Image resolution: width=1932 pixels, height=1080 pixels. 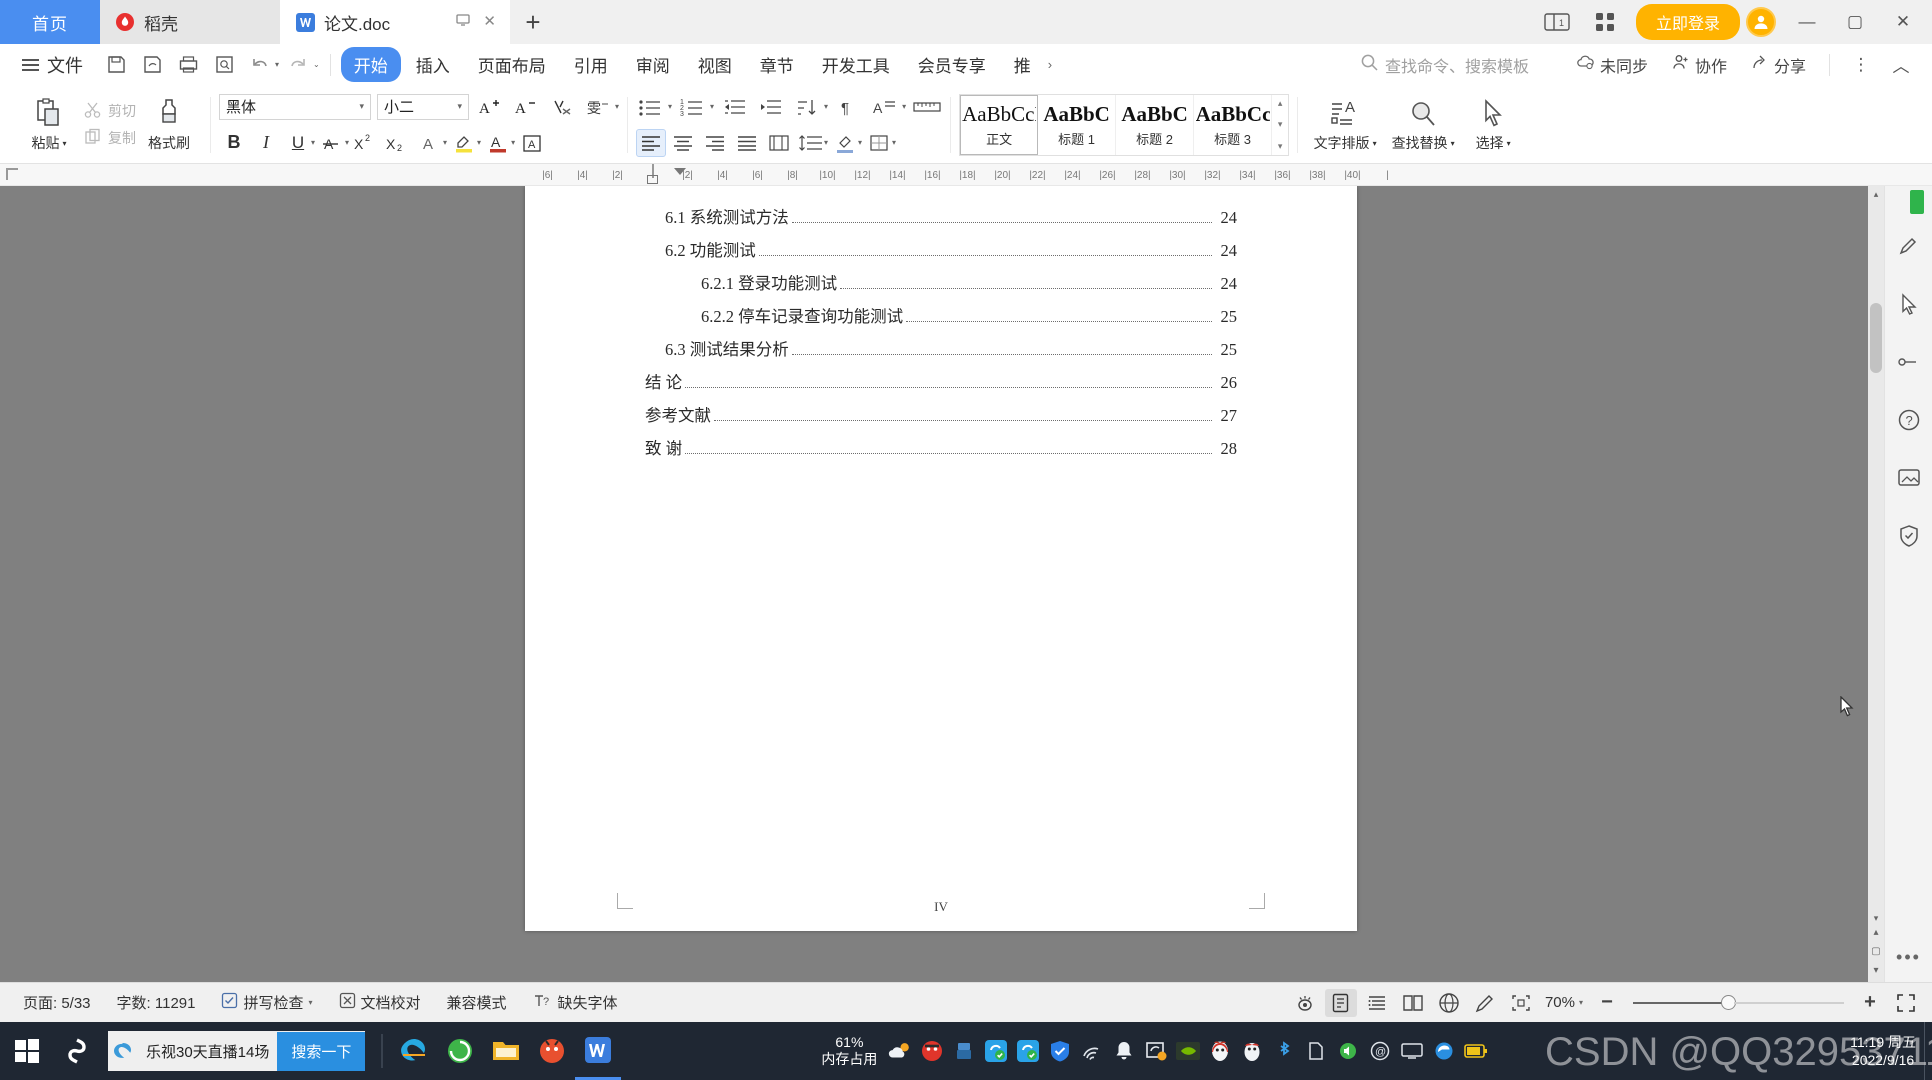 I want to click on page-view-icon, so click(x=1340, y=1002).